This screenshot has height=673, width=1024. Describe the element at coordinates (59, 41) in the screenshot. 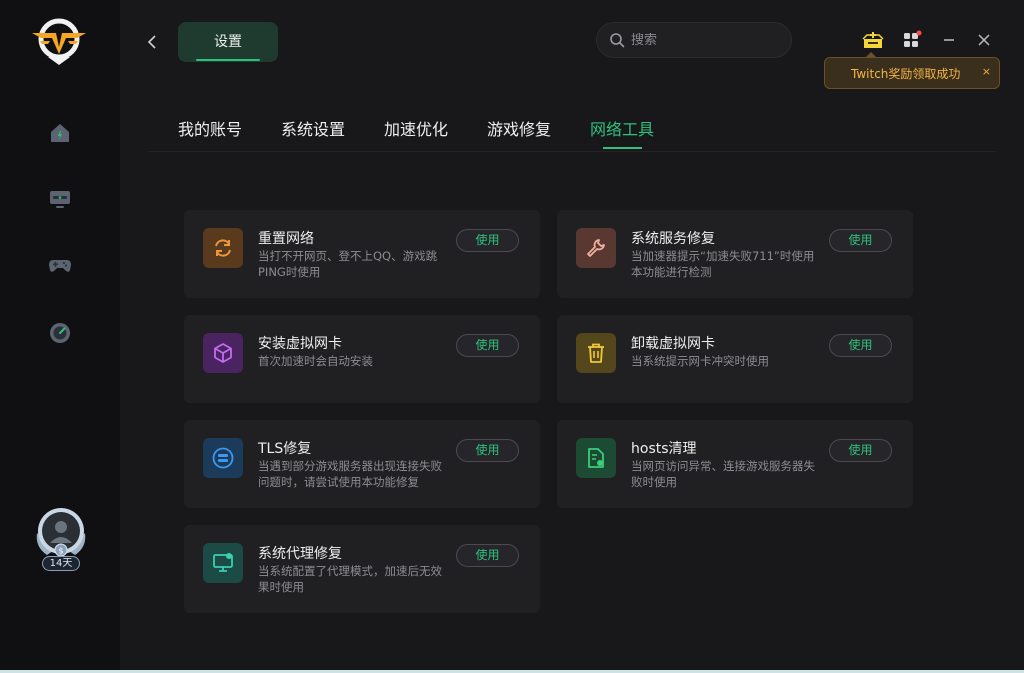

I see `app-logo-icon` at that location.